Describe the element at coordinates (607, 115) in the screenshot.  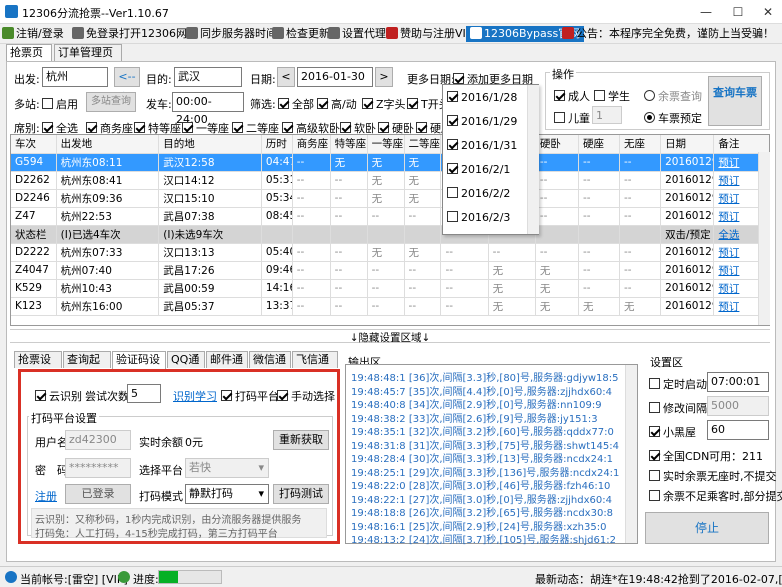
I see `child-count-stepper: 1` at that location.